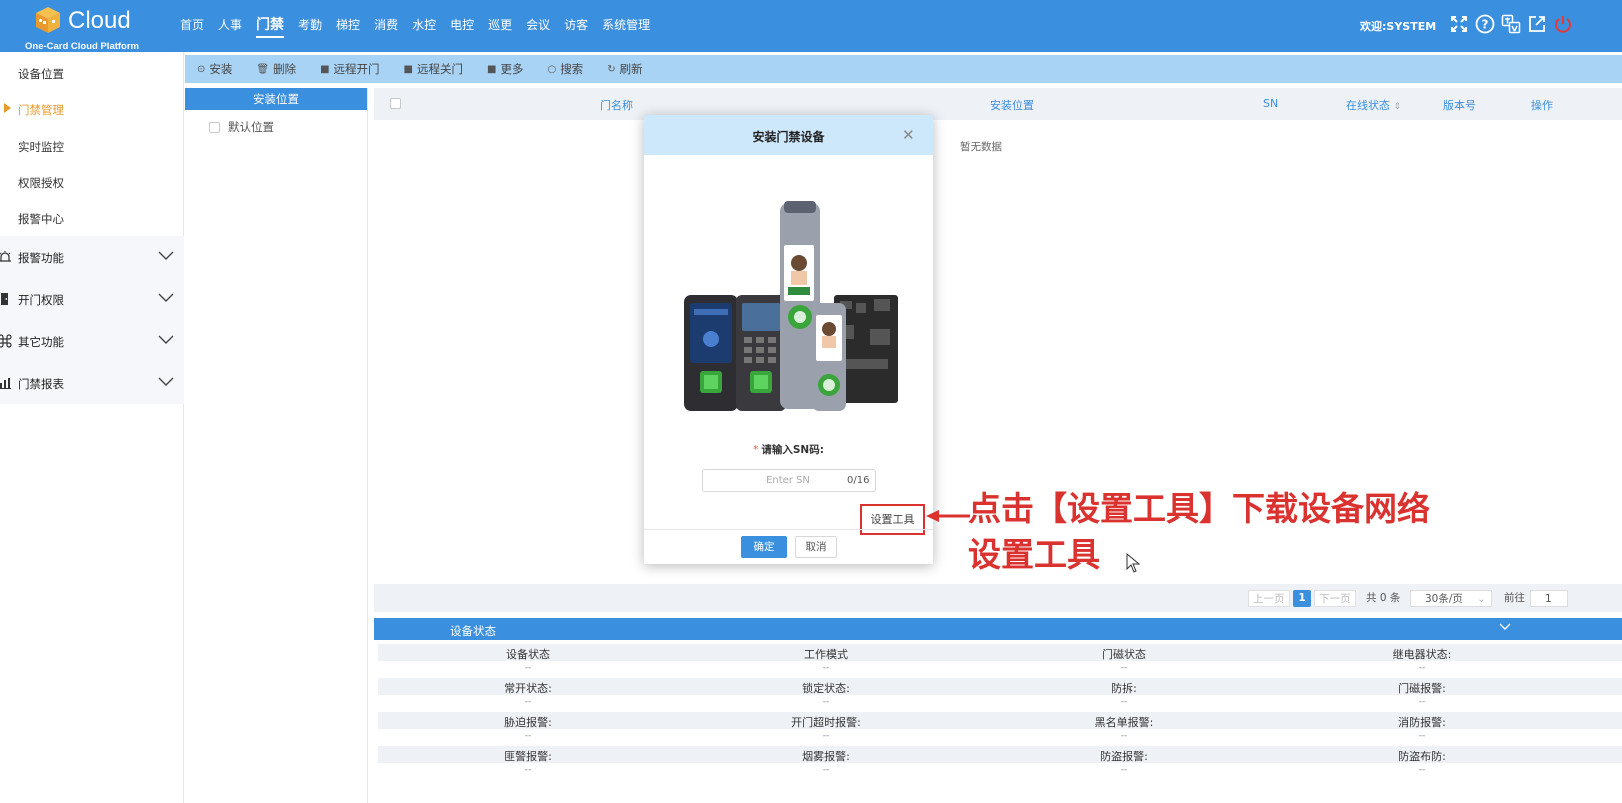  I want to click on annotation-line: 设置工具, so click(1034, 554).